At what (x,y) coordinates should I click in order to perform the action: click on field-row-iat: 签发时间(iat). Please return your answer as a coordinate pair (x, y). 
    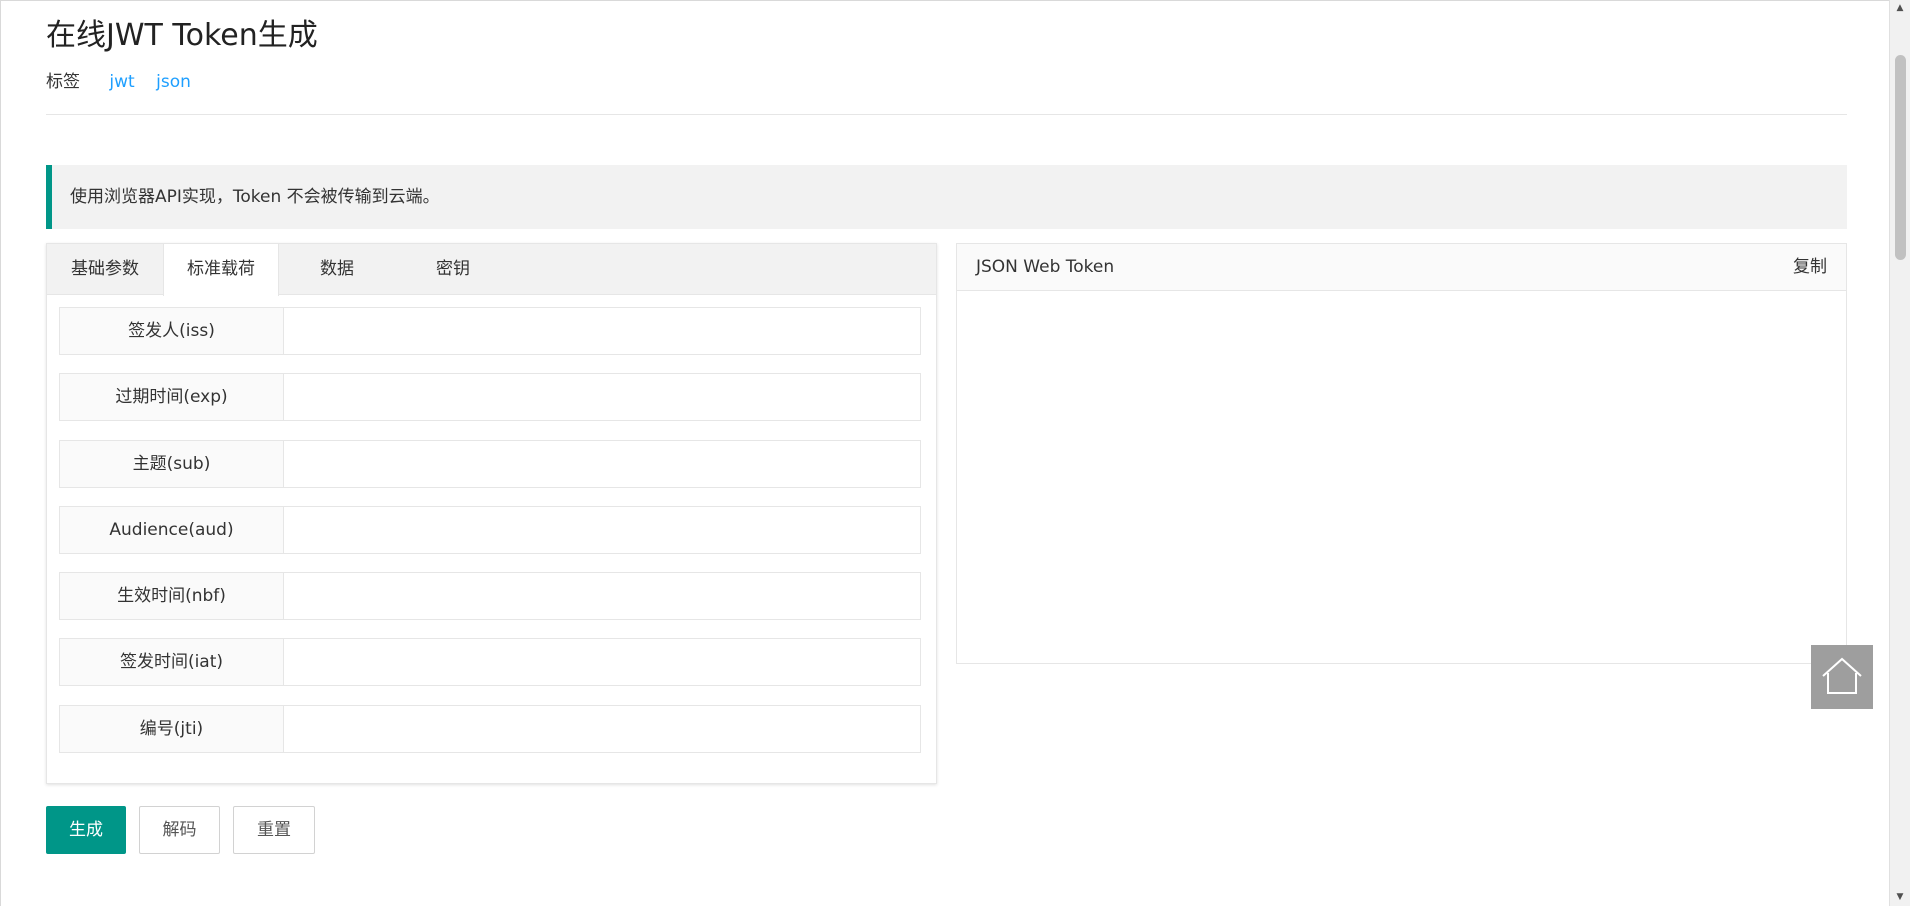
    Looking at the image, I should click on (490, 662).